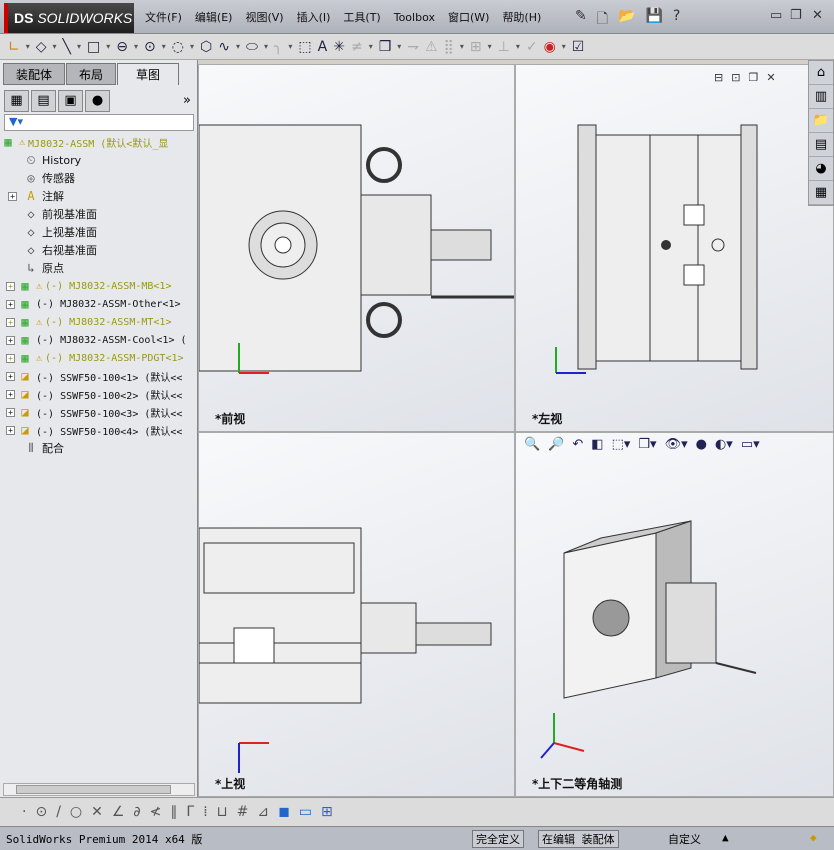  Describe the element at coordinates (577, 444) in the screenshot. I see `previous-view-icon: ↶` at that location.